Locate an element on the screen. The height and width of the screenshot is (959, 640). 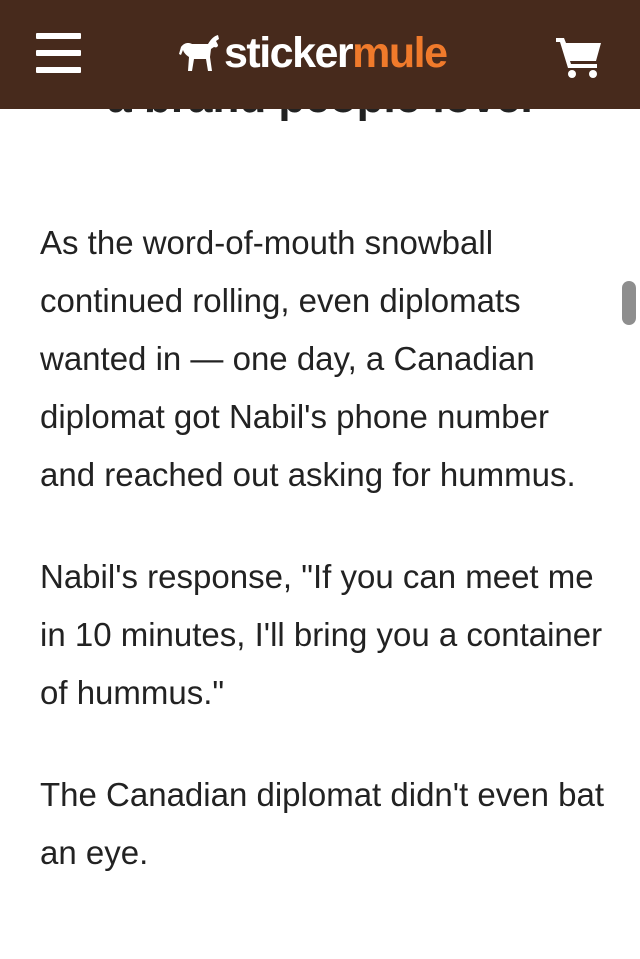
shopping-cart-icon is located at coordinates (579, 57).